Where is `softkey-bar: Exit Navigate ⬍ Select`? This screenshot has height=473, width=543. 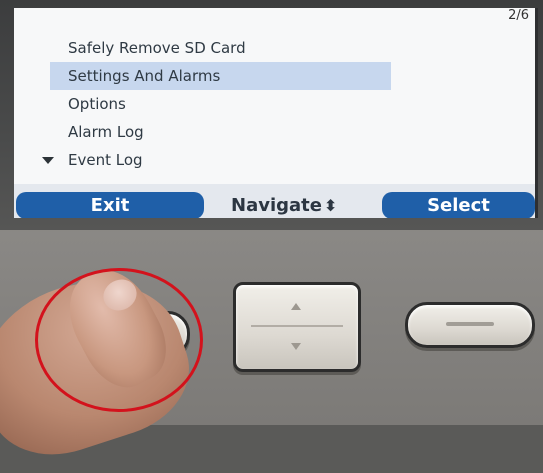
softkey-bar: Exit Navigate ⬍ Select is located at coordinates (274, 201).